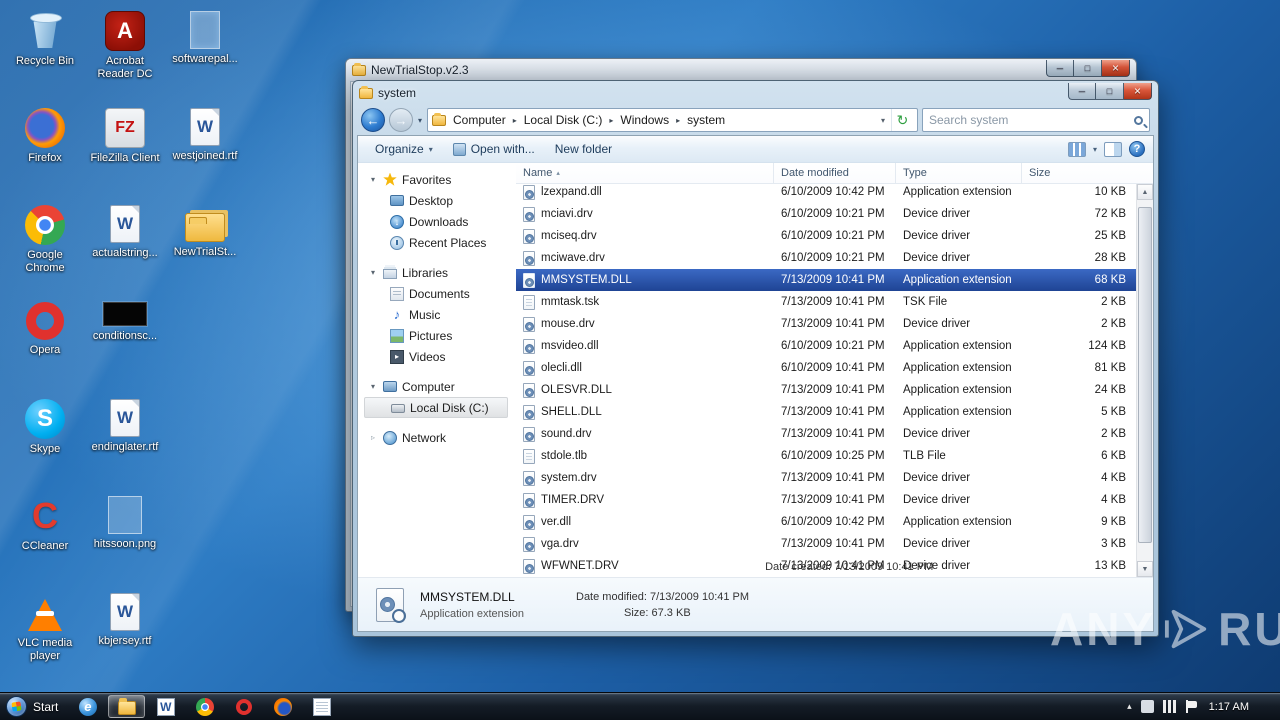  What do you see at coordinates (1029, 120) in the screenshot?
I see `search-input` at bounding box center [1029, 120].